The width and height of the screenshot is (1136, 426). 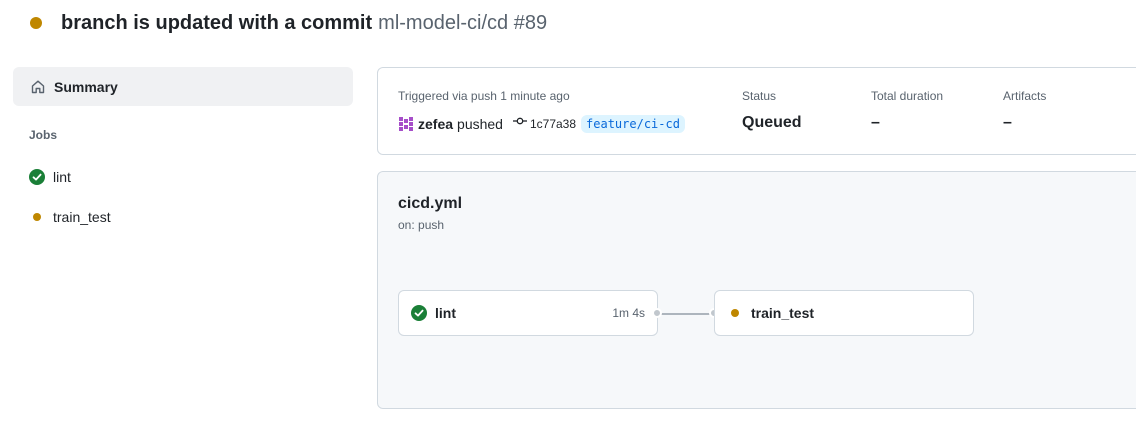 I want to click on job-node-duration: 1m 4s, so click(x=628, y=313).